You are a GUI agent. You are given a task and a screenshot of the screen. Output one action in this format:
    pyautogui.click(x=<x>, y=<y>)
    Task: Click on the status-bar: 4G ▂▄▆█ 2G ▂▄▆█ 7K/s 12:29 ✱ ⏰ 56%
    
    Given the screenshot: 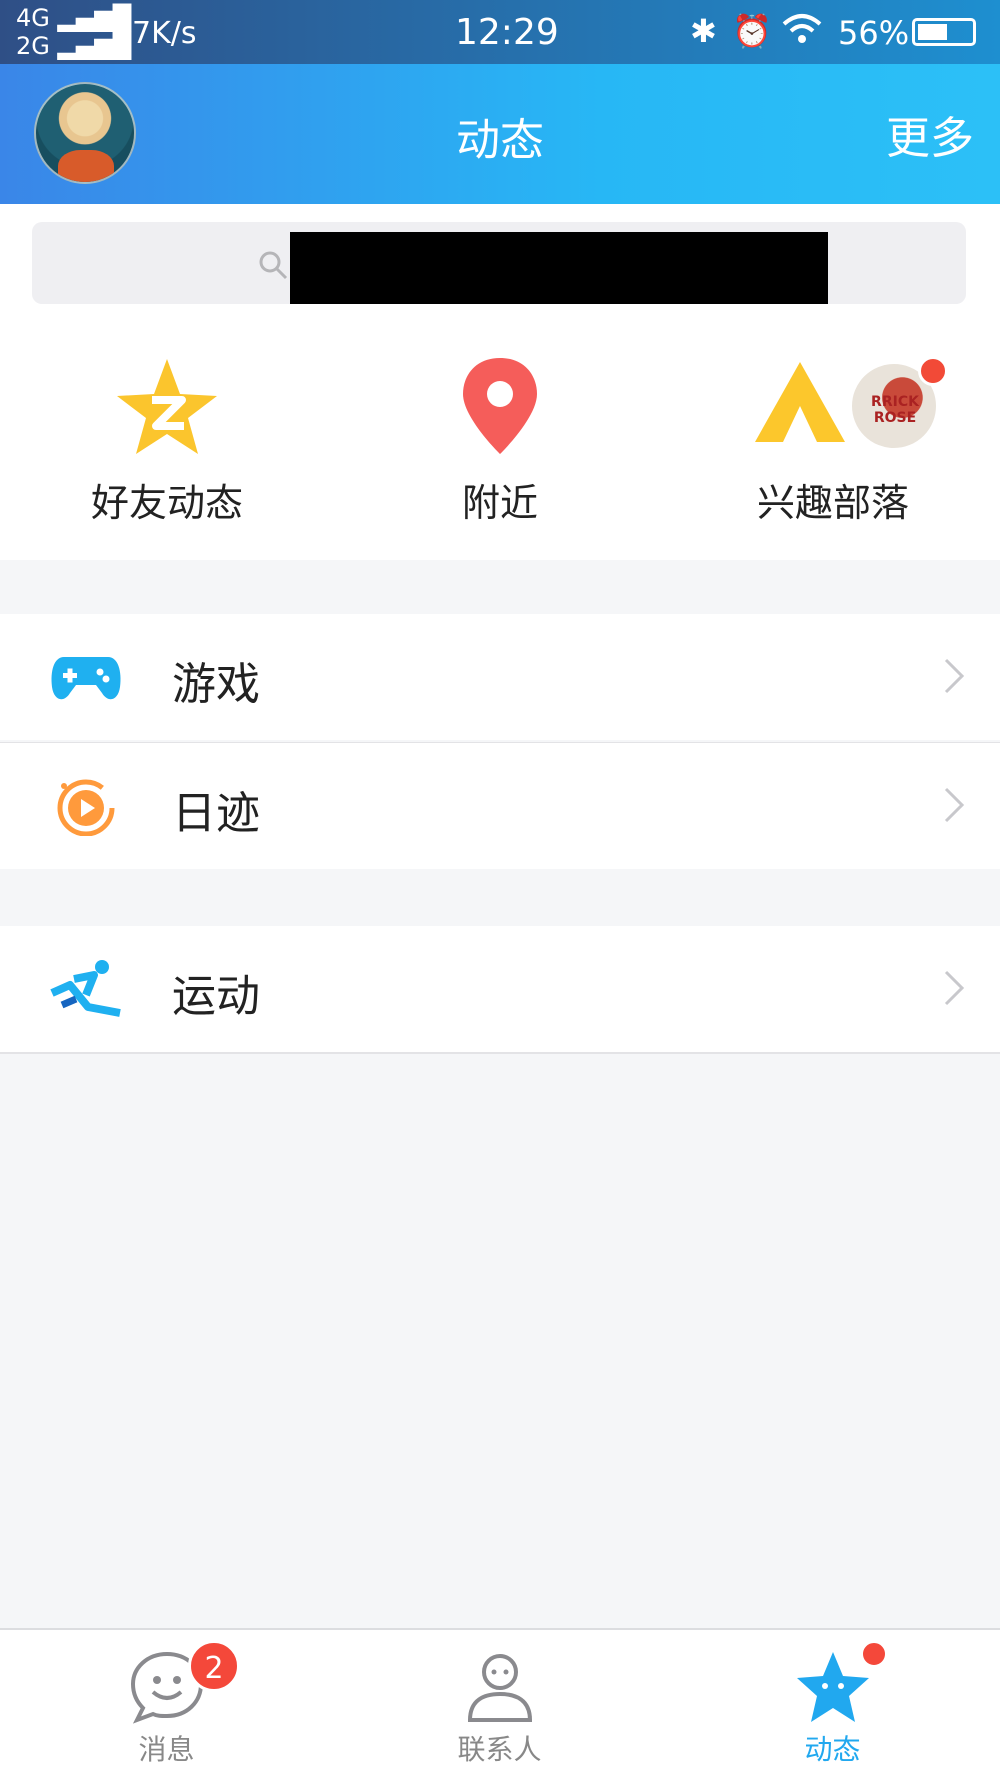 What is the action you would take?
    pyautogui.click(x=500, y=32)
    